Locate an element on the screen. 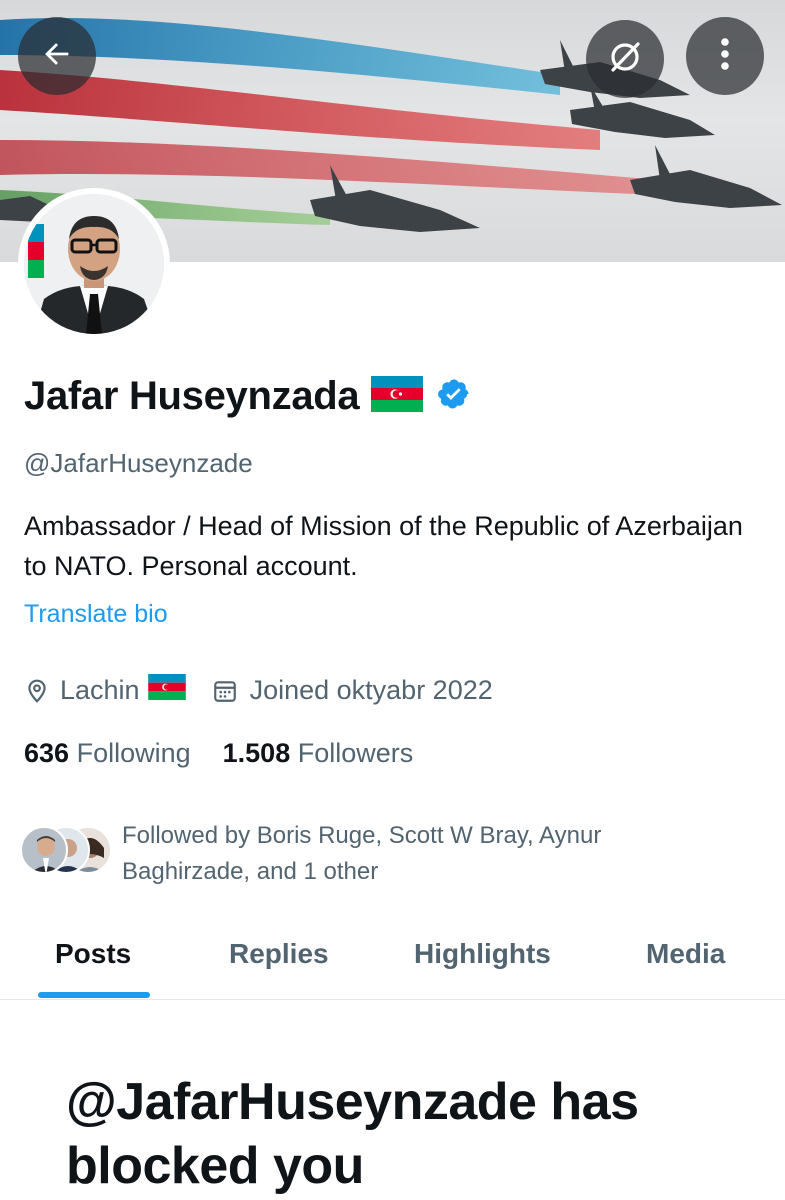 This screenshot has width=785, height=1200. following-label: Following is located at coordinates (133, 753).